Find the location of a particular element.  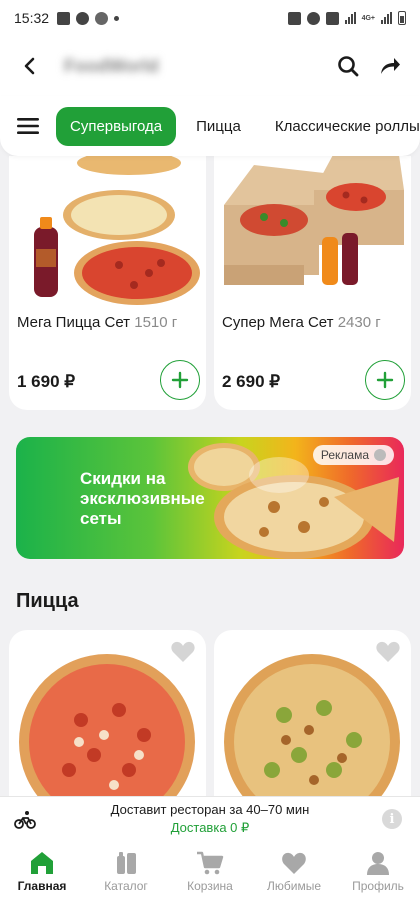

header-actions is located at coordinates (369, 66).